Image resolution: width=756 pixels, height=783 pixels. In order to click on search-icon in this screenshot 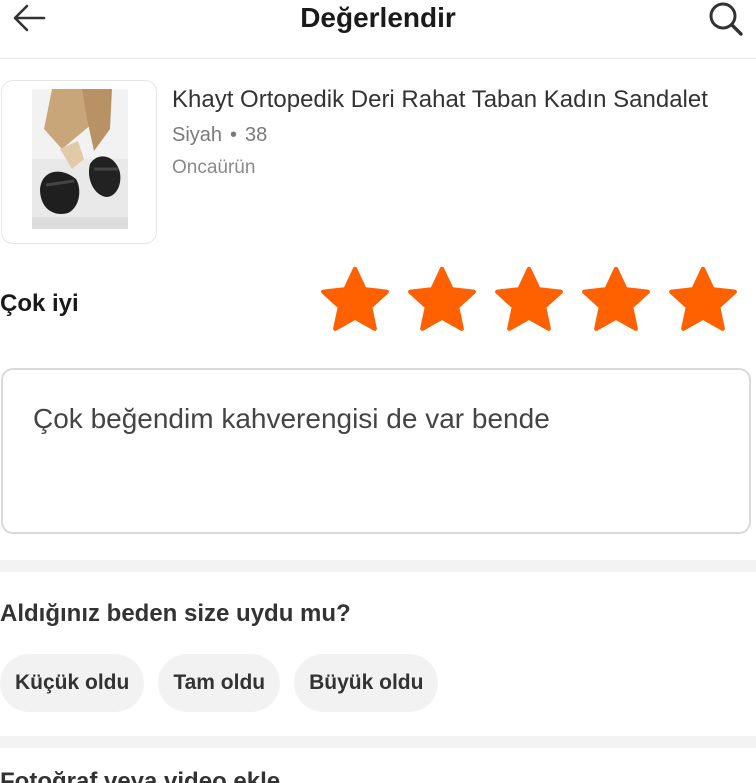, I will do `click(726, 19)`.